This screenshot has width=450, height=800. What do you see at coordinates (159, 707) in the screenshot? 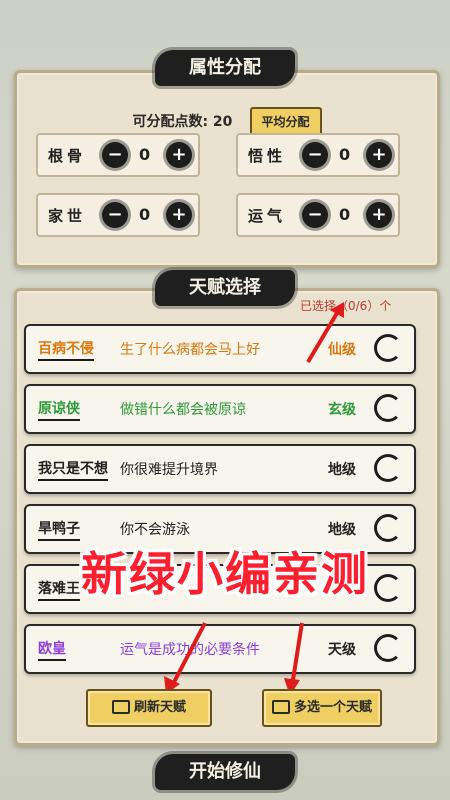
I see `refresh-label: 刷新天赋` at bounding box center [159, 707].